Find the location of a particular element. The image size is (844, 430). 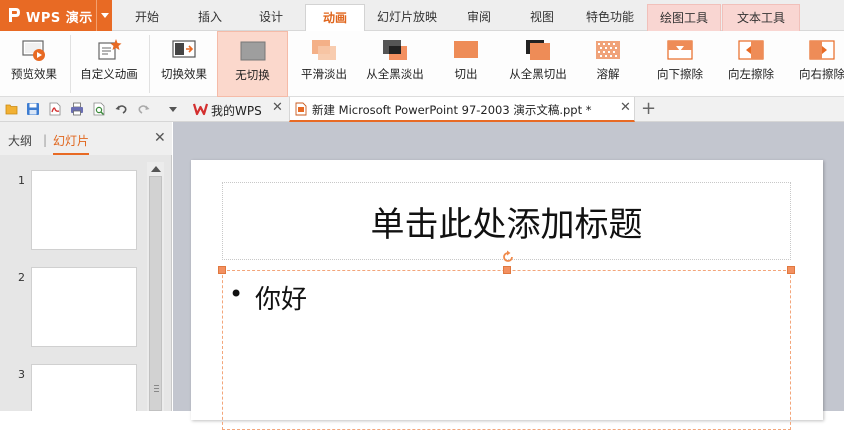

panel-tabs: 大纲 | 幻灯片 ✕ is located at coordinates (86, 138).